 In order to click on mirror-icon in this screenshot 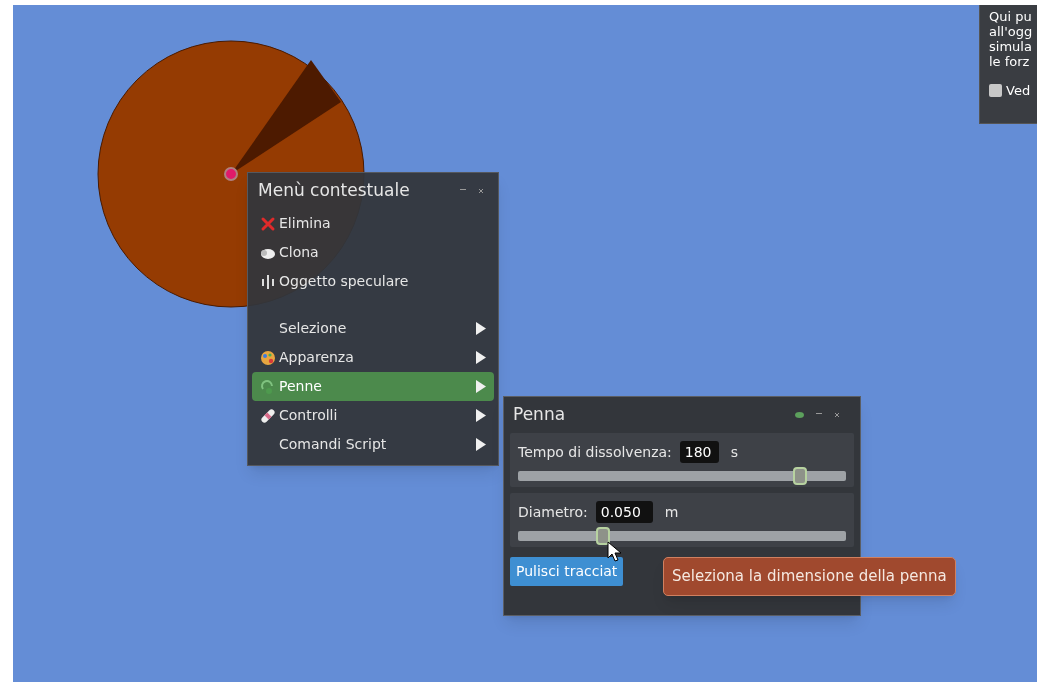, I will do `click(268, 281)`.